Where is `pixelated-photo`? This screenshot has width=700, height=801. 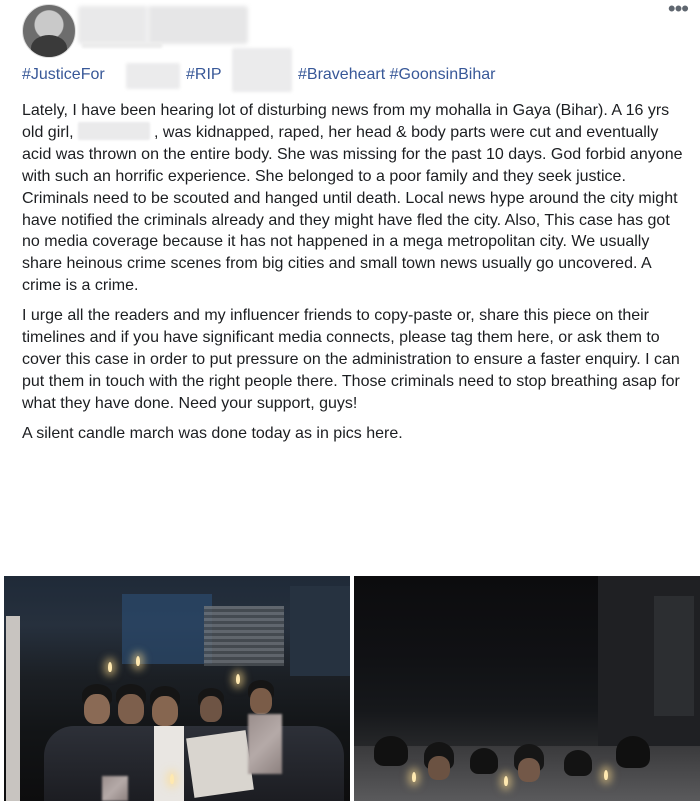 pixelated-photo is located at coordinates (115, 788).